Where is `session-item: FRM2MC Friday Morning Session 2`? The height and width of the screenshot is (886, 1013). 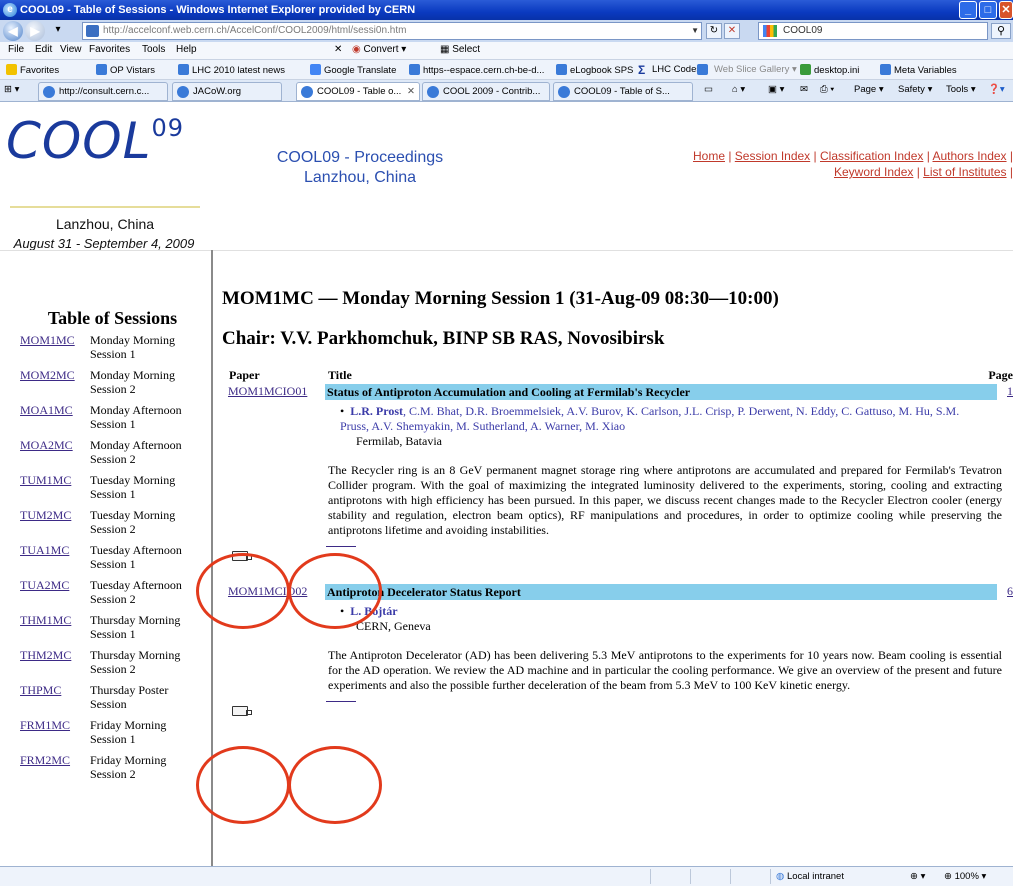
session-item: FRM2MC Friday Morning Session 2 is located at coordinates (93, 767).